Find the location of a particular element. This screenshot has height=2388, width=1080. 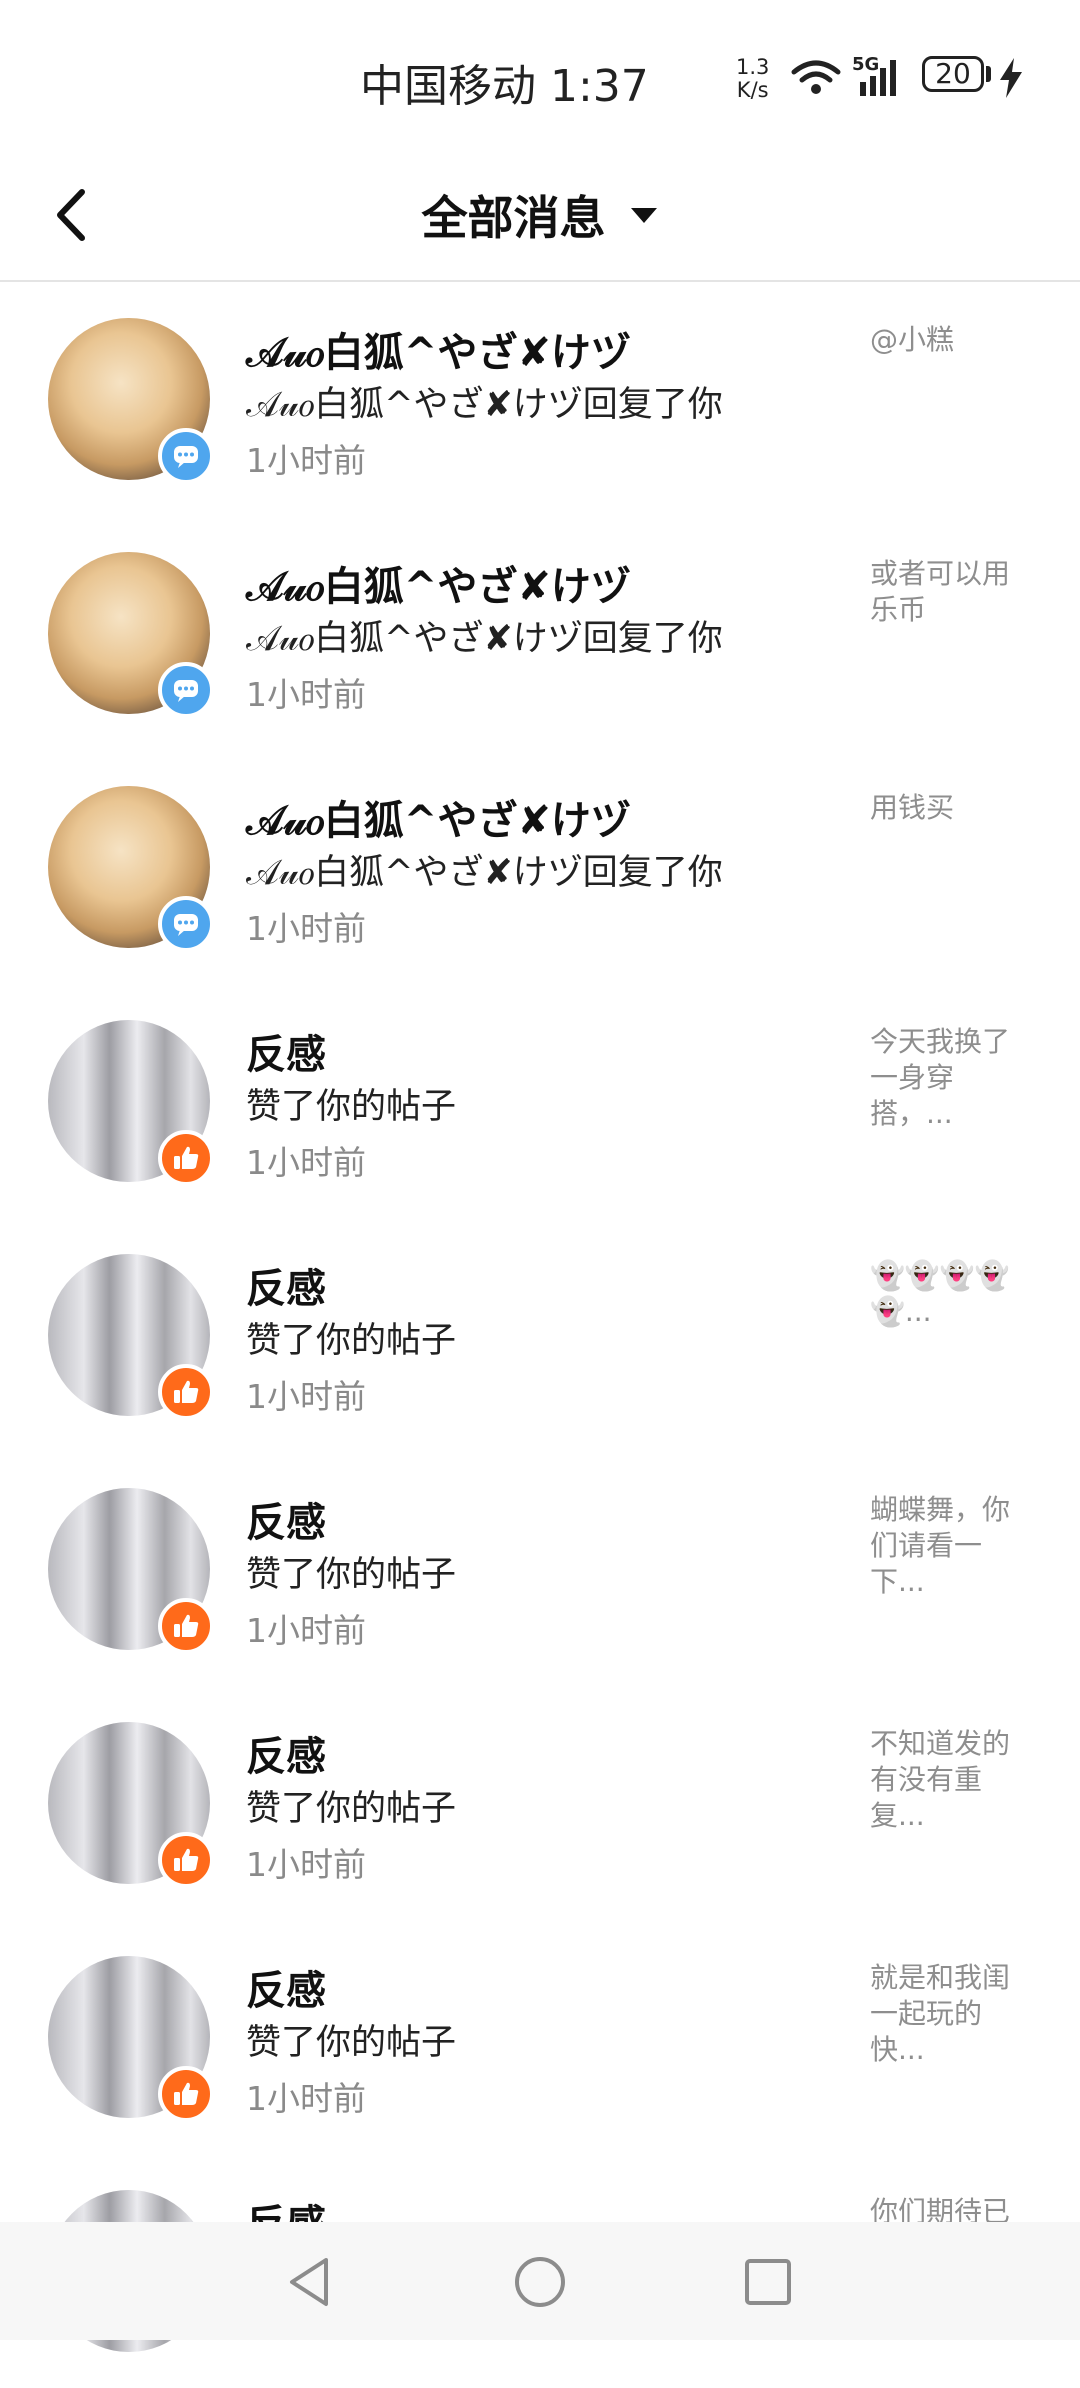

header-bar: 全部消息 is located at coordinates (540, 216).